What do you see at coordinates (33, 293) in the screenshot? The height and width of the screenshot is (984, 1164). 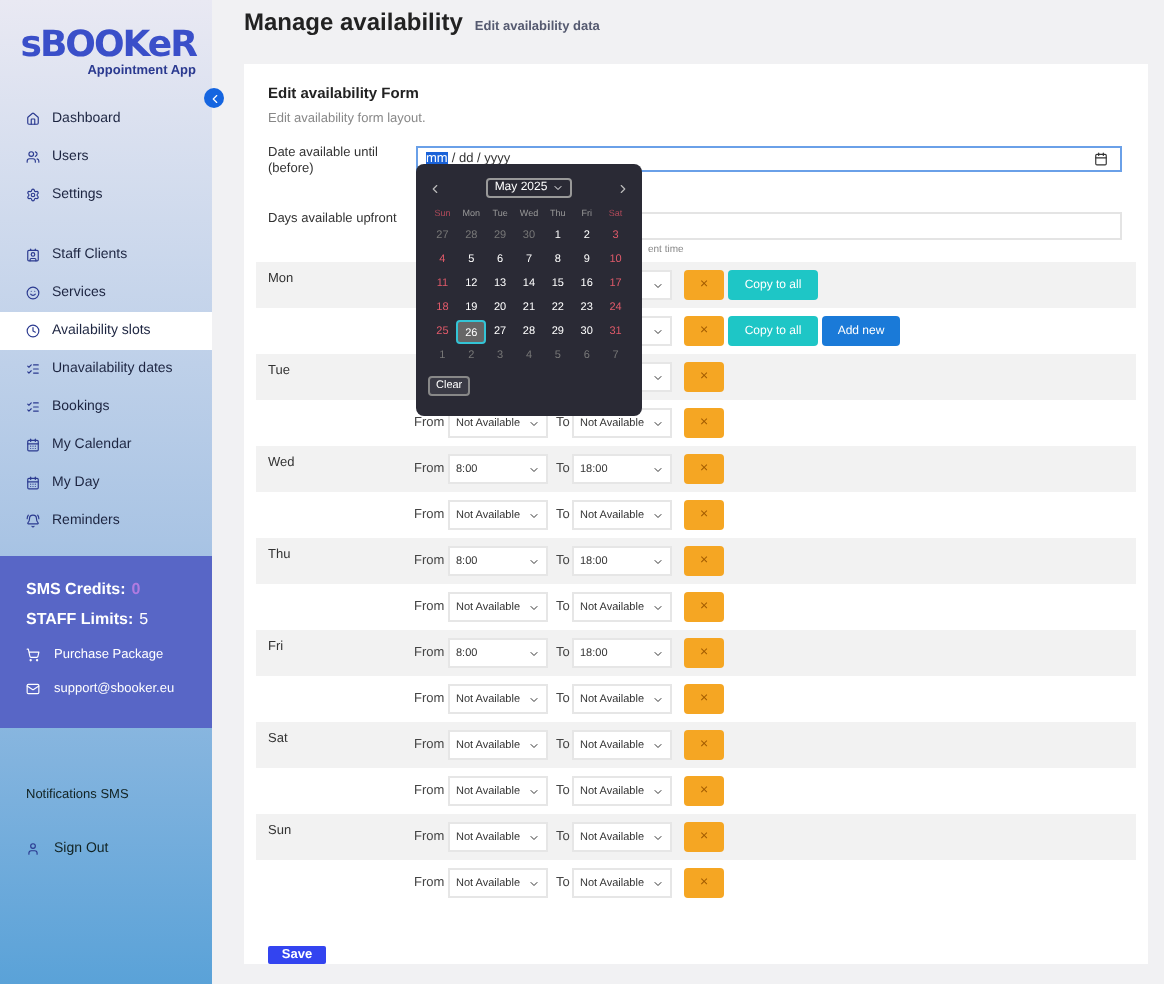 I see `smiley-icon` at bounding box center [33, 293].